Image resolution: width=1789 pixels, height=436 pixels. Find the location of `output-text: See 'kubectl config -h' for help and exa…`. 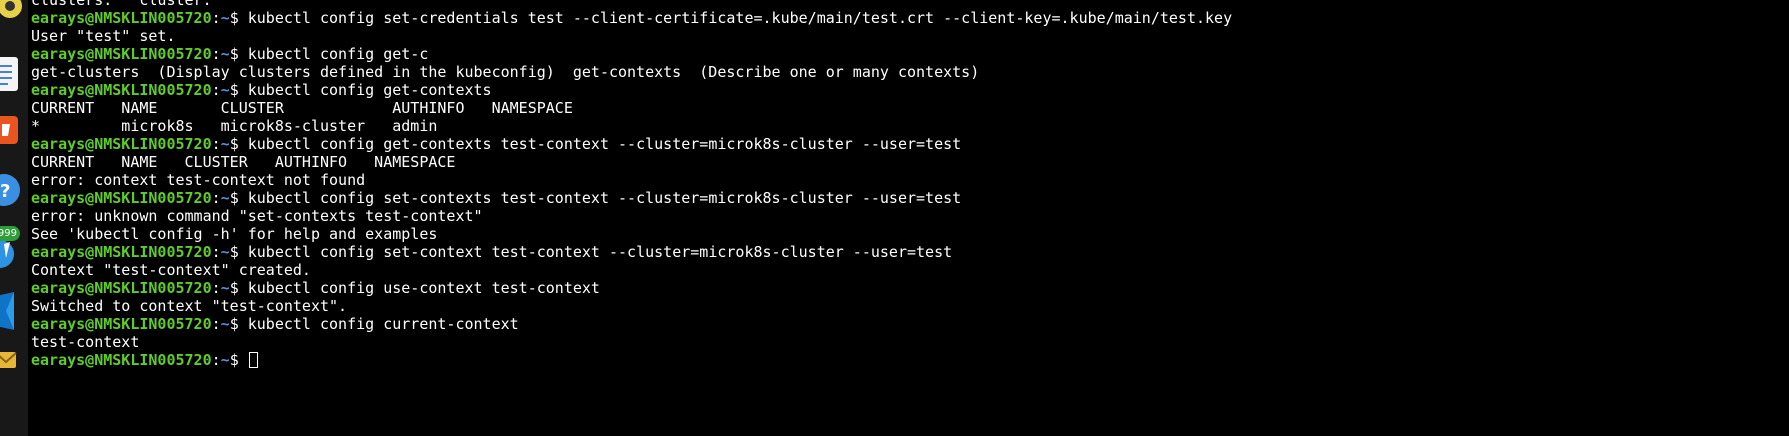

output-text: See 'kubectl config -h' for help and exa… is located at coordinates (234, 234).